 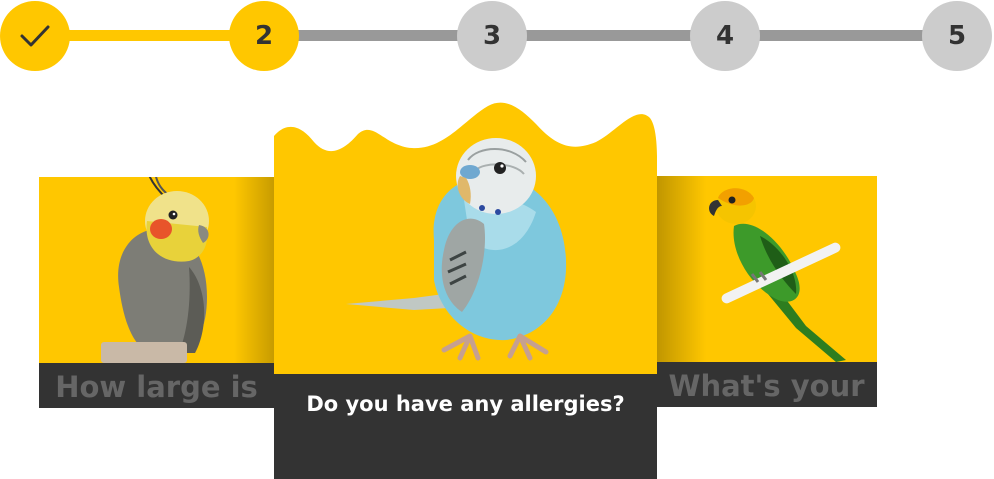 What do you see at coordinates (456, 249) in the screenshot?
I see `budgerigar-image` at bounding box center [456, 249].